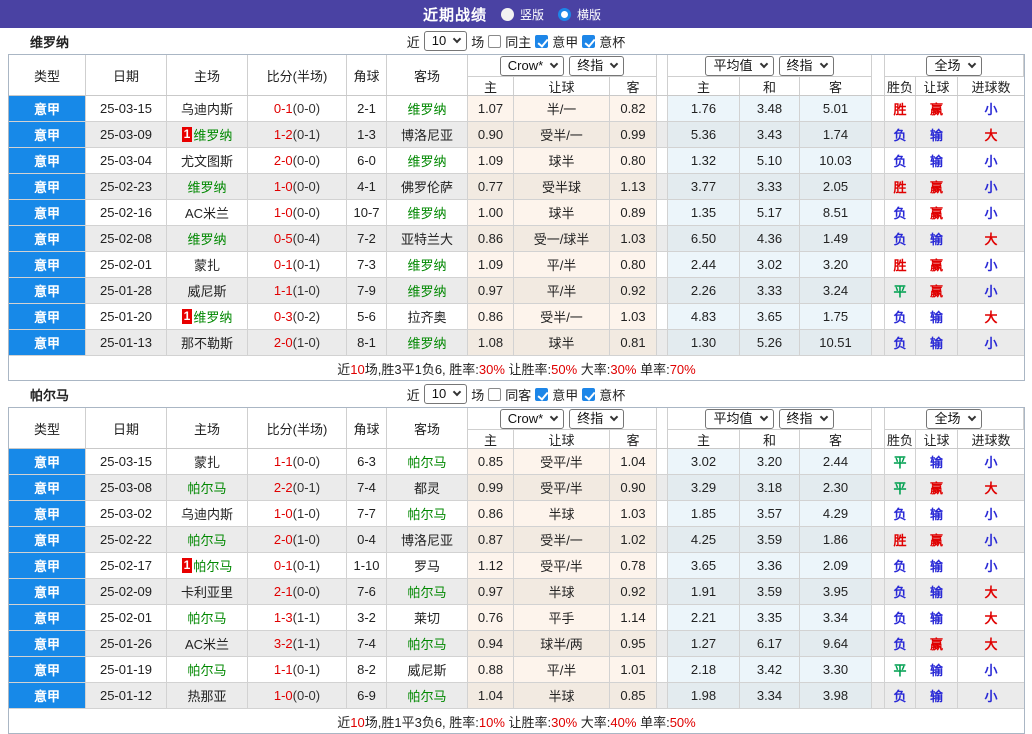 This screenshot has width=1032, height=734. Describe the element at coordinates (900, 487) in the screenshot. I see `result-cell: 平` at that location.